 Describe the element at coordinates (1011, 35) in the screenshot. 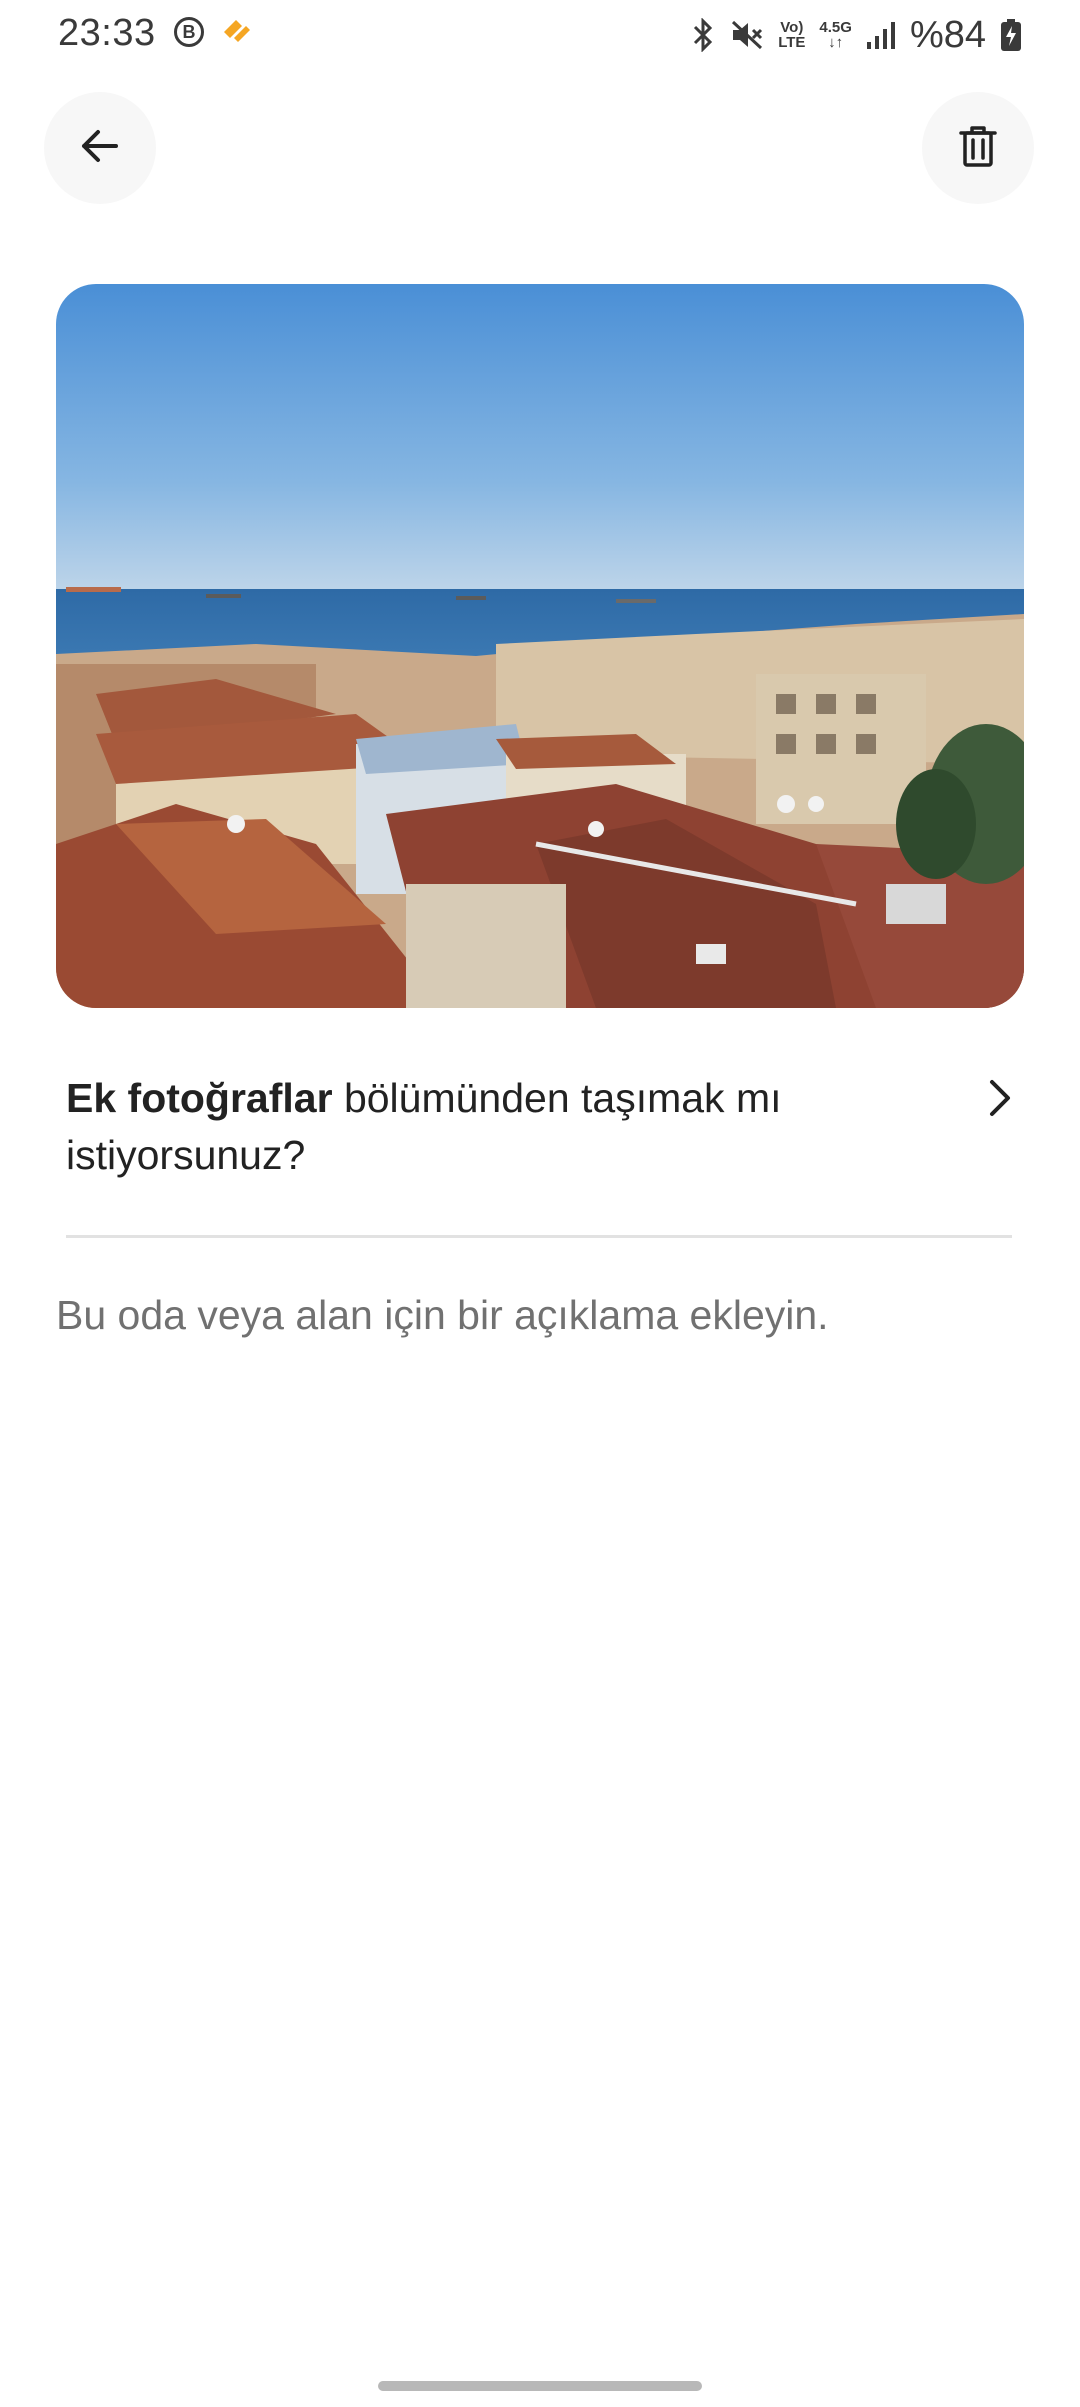

I see `battery-charging-icon` at that location.